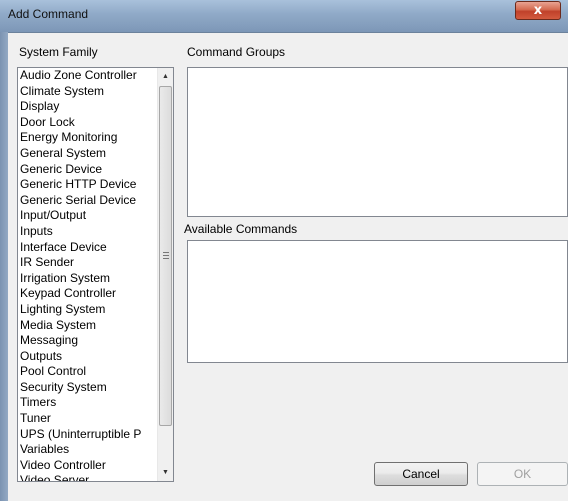 The image size is (568, 501). Describe the element at coordinates (87, 435) in the screenshot. I see `list-item: UPS (Uninterruptible P` at that location.